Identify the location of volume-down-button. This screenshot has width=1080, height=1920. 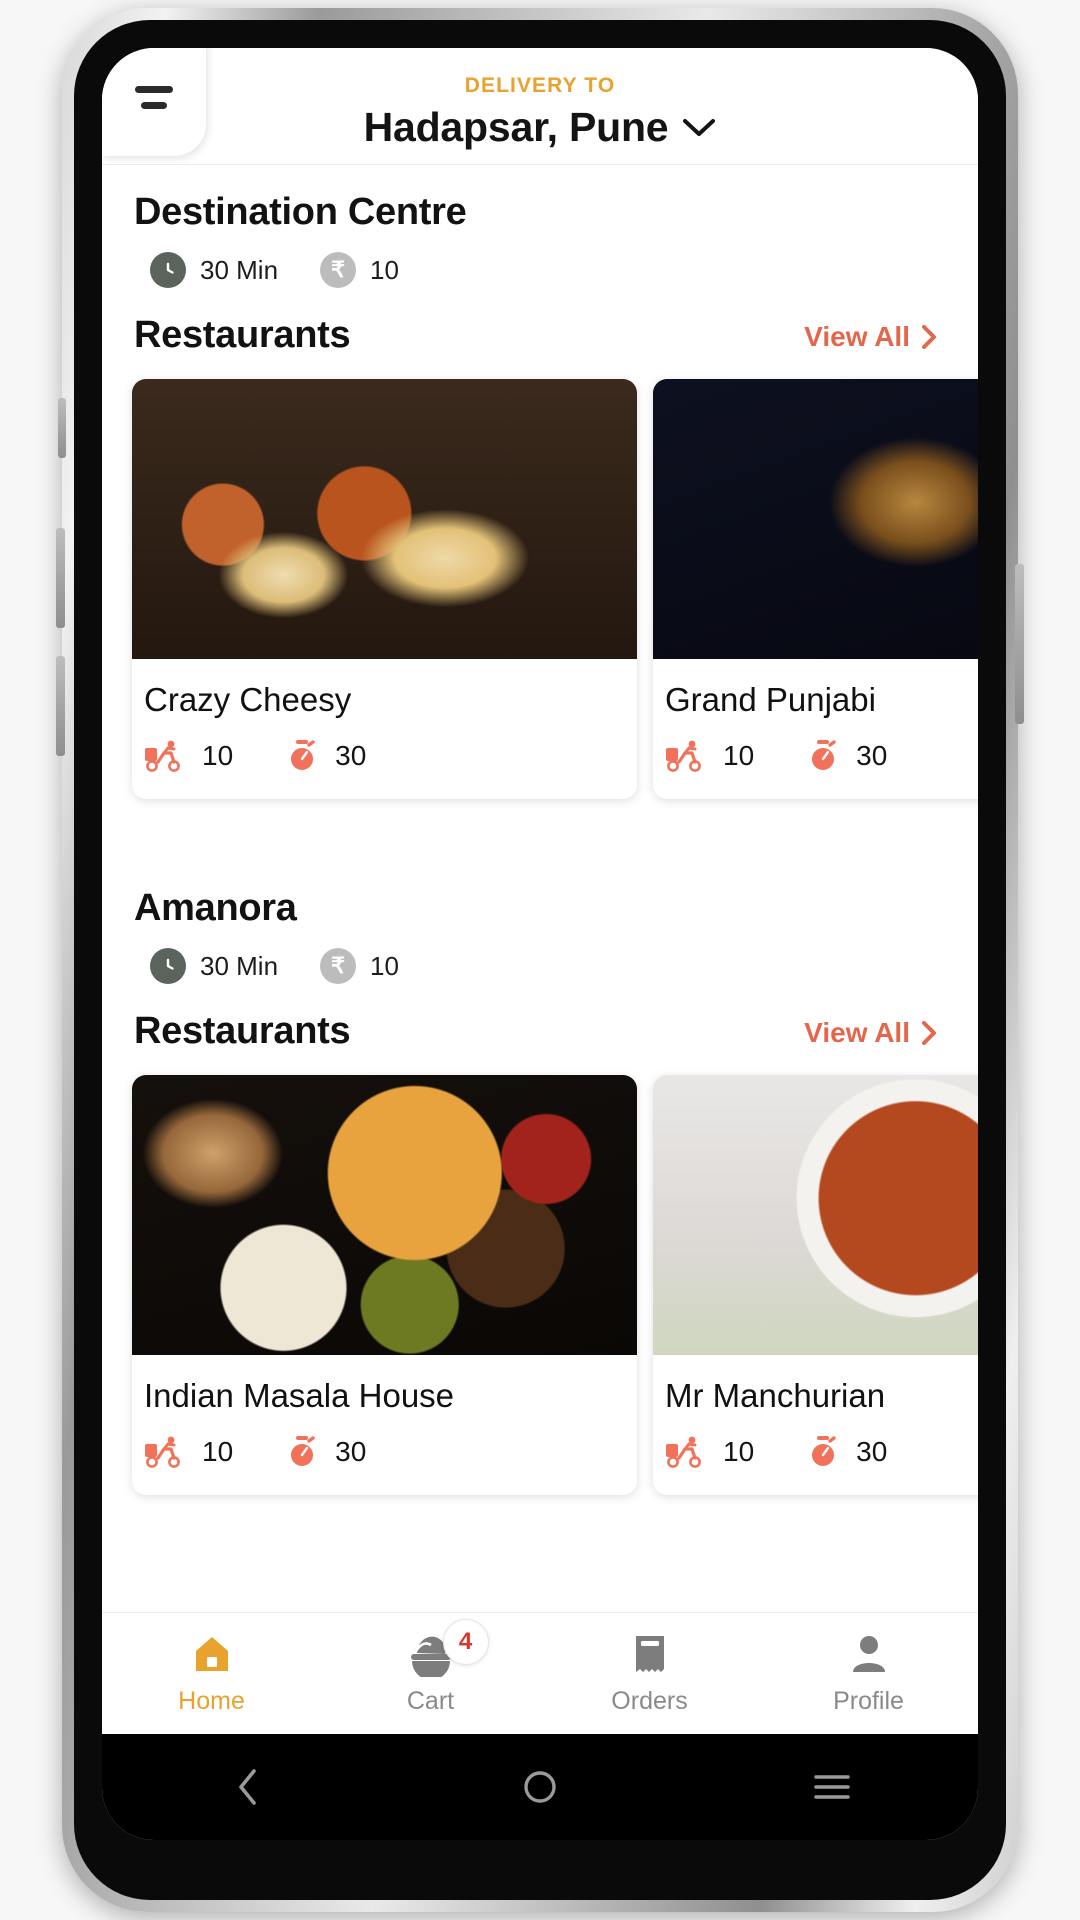
(60, 706).